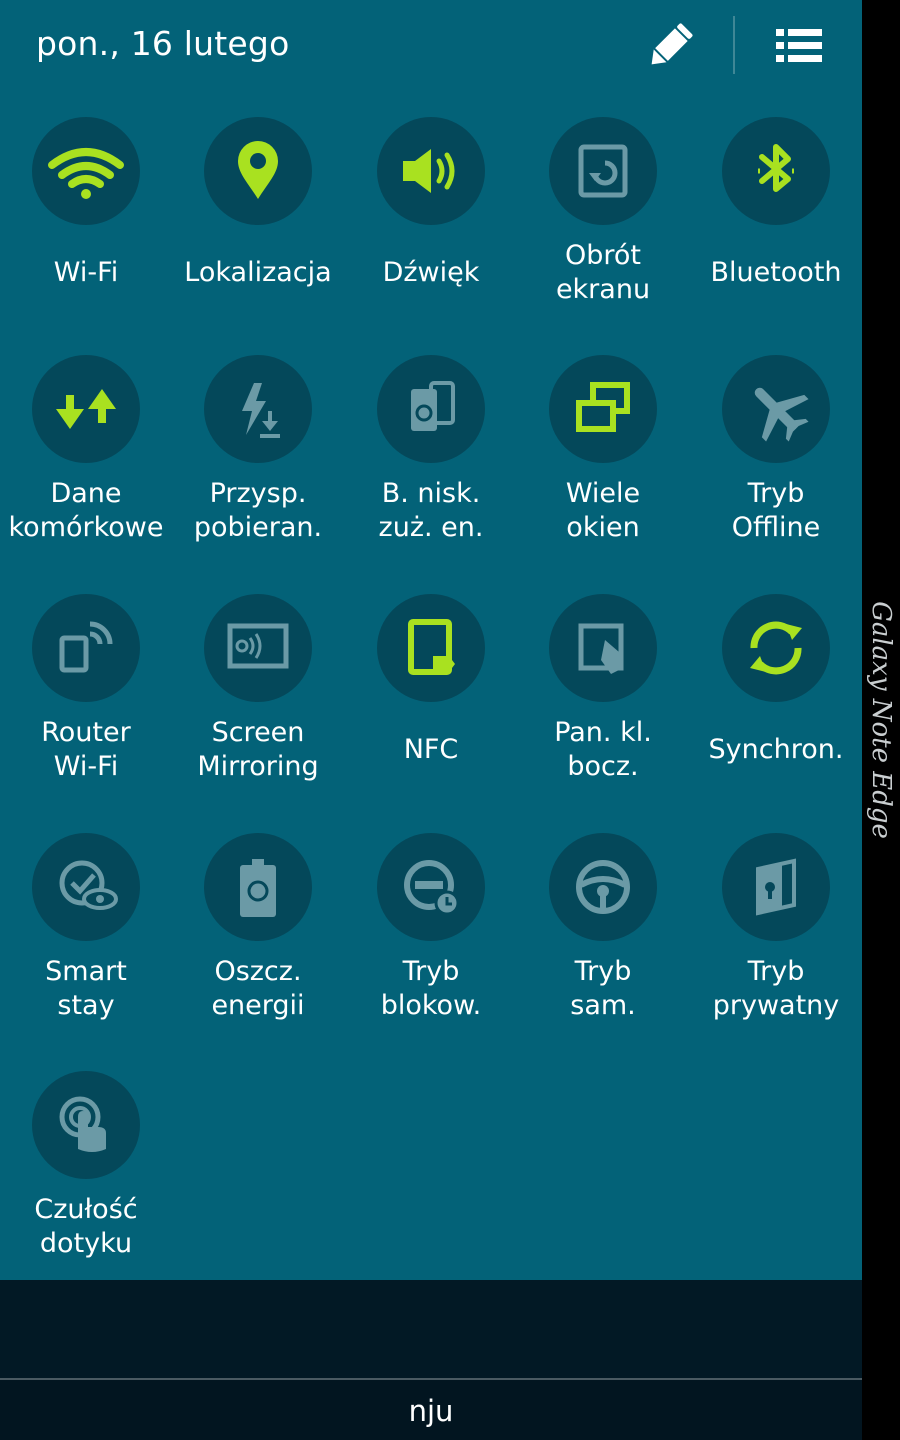 The height and width of the screenshot is (1440, 900). What do you see at coordinates (431, 749) in the screenshot?
I see `toggle-label: NFC` at bounding box center [431, 749].